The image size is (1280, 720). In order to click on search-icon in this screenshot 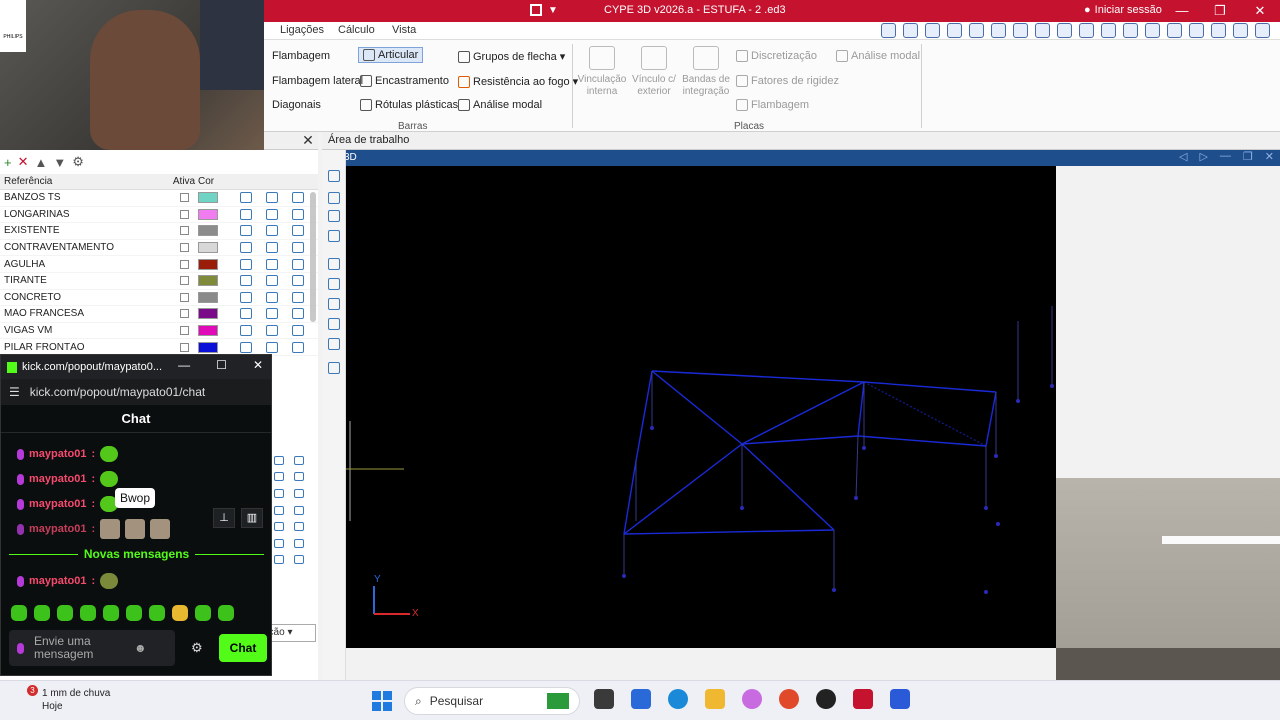, I will do `click(888, 30)`.